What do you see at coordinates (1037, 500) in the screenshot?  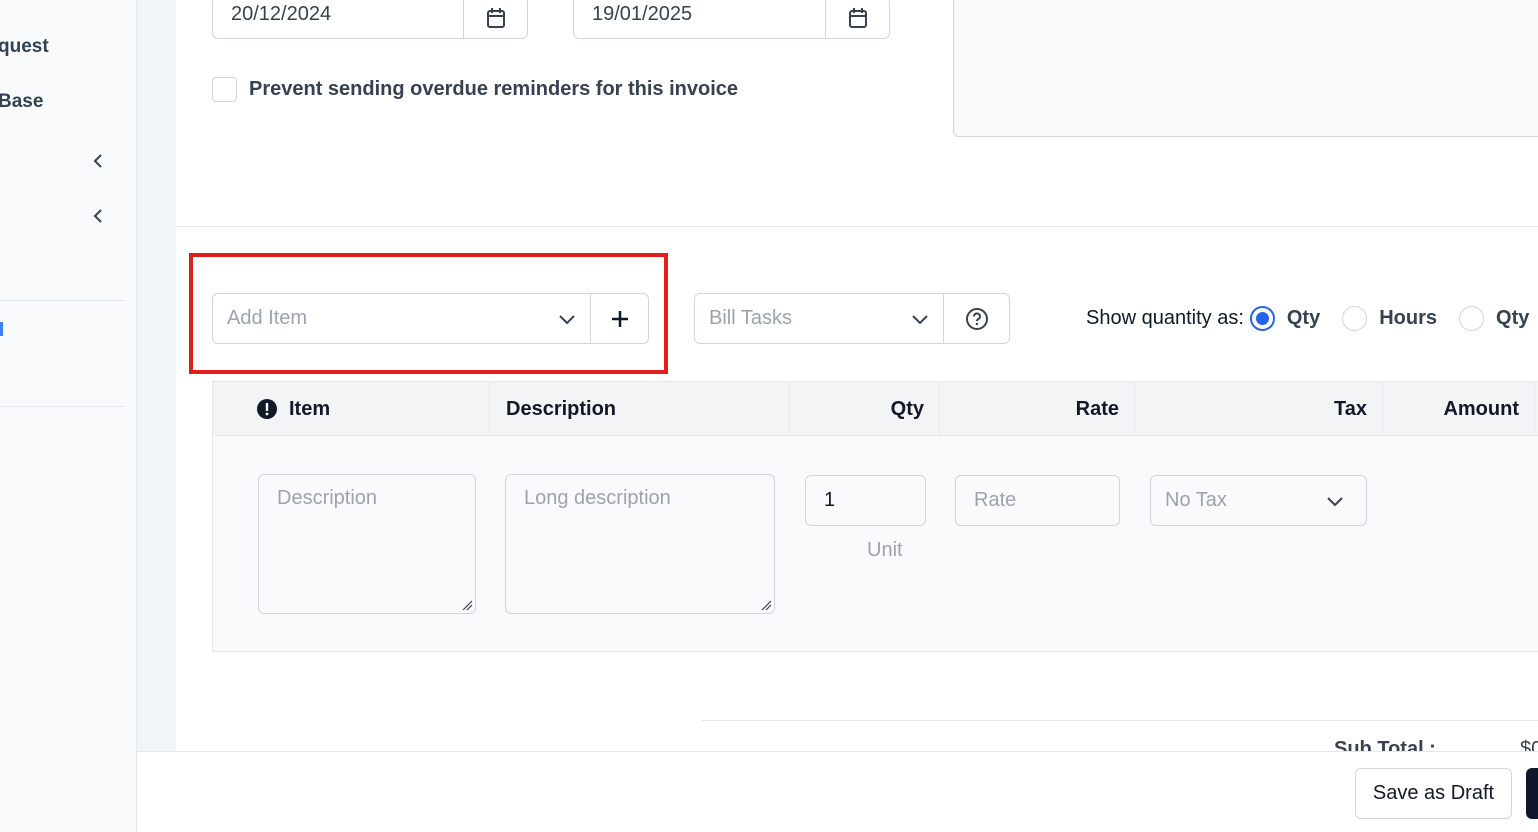 I see `rate-input: Rate` at bounding box center [1037, 500].